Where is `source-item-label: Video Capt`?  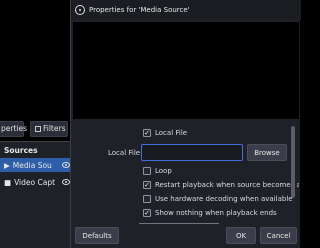 source-item-label: Video Capt is located at coordinates (35, 182).